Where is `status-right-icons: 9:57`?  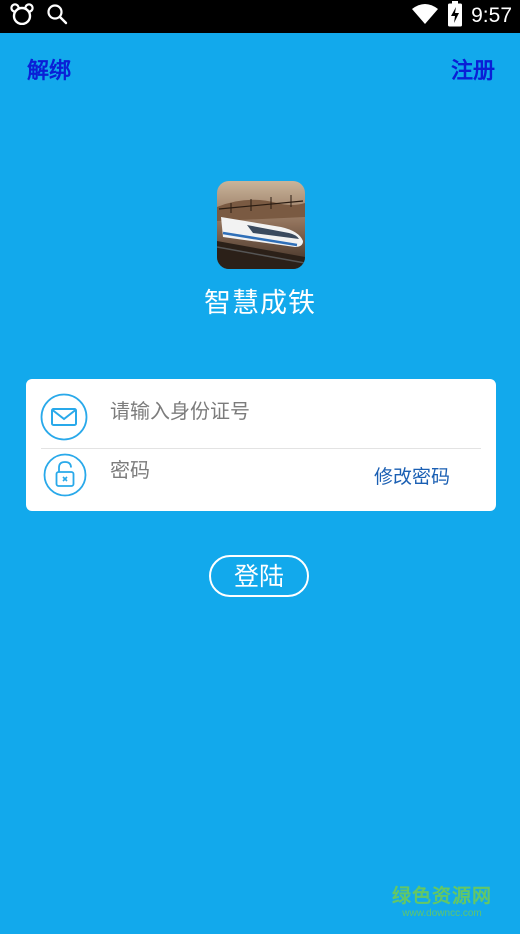 status-right-icons: 9:57 is located at coordinates (461, 16).